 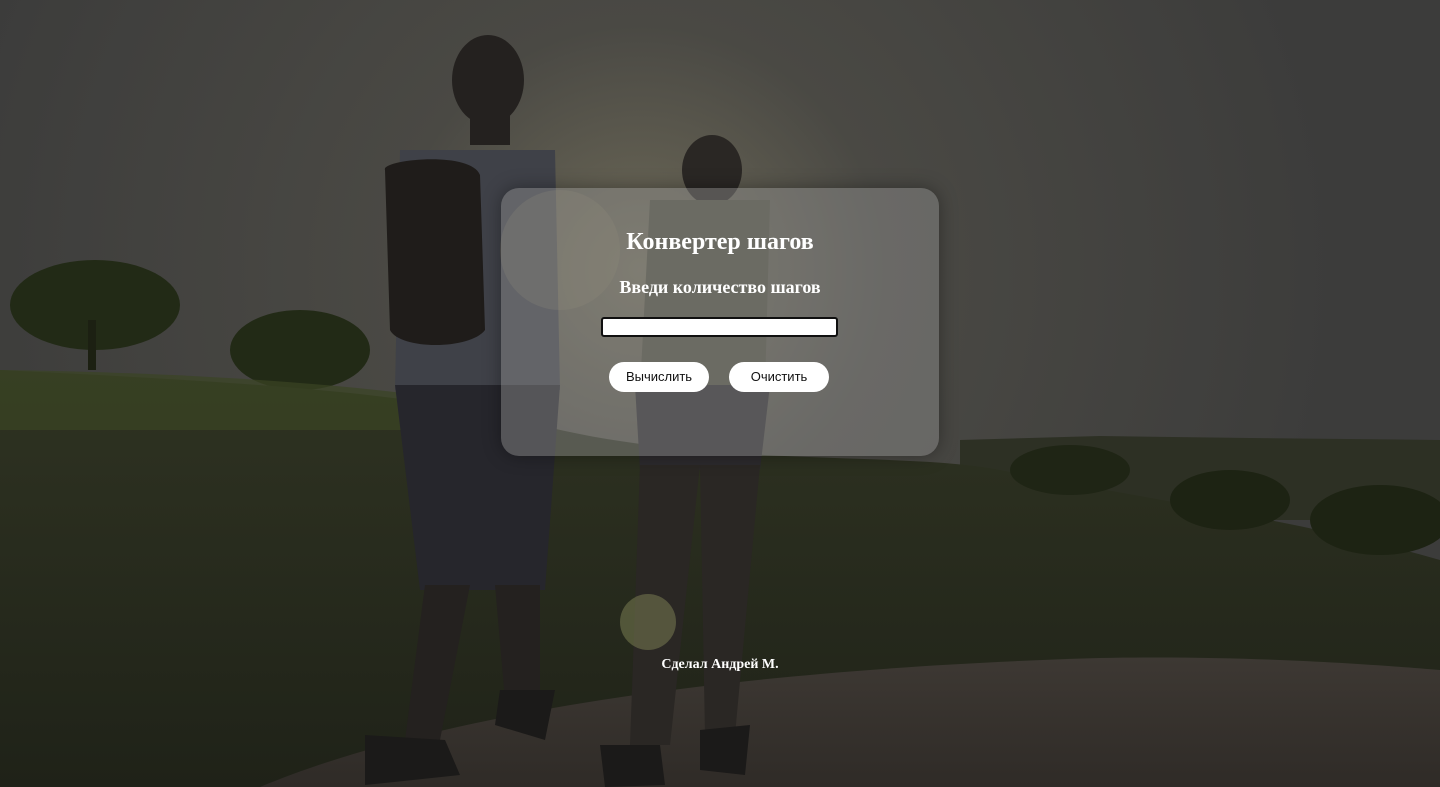 I want to click on page-title: Конвертер шагов, so click(x=720, y=242).